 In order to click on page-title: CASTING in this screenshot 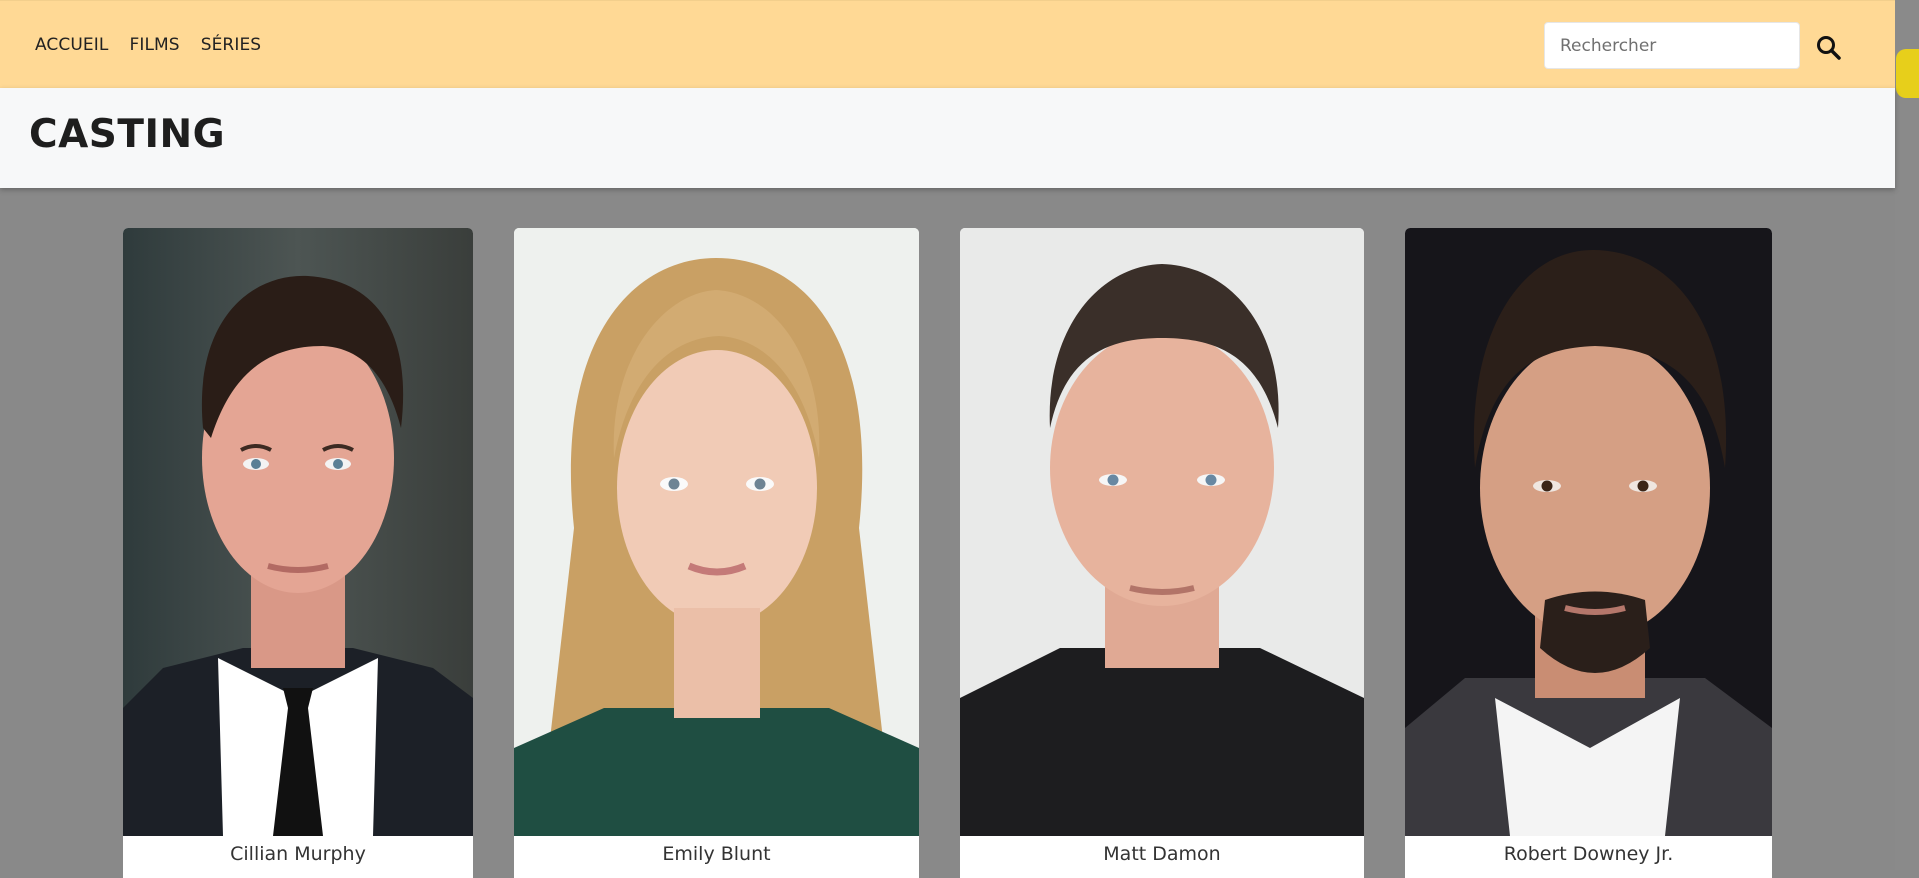, I will do `click(127, 134)`.